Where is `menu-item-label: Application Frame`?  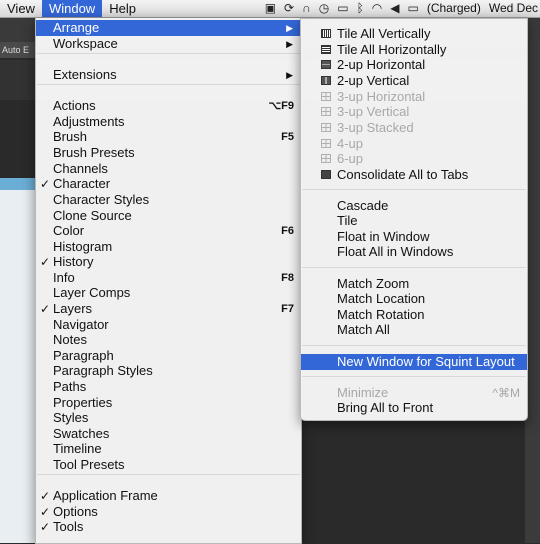 menu-item-label: Application Frame is located at coordinates (105, 495).